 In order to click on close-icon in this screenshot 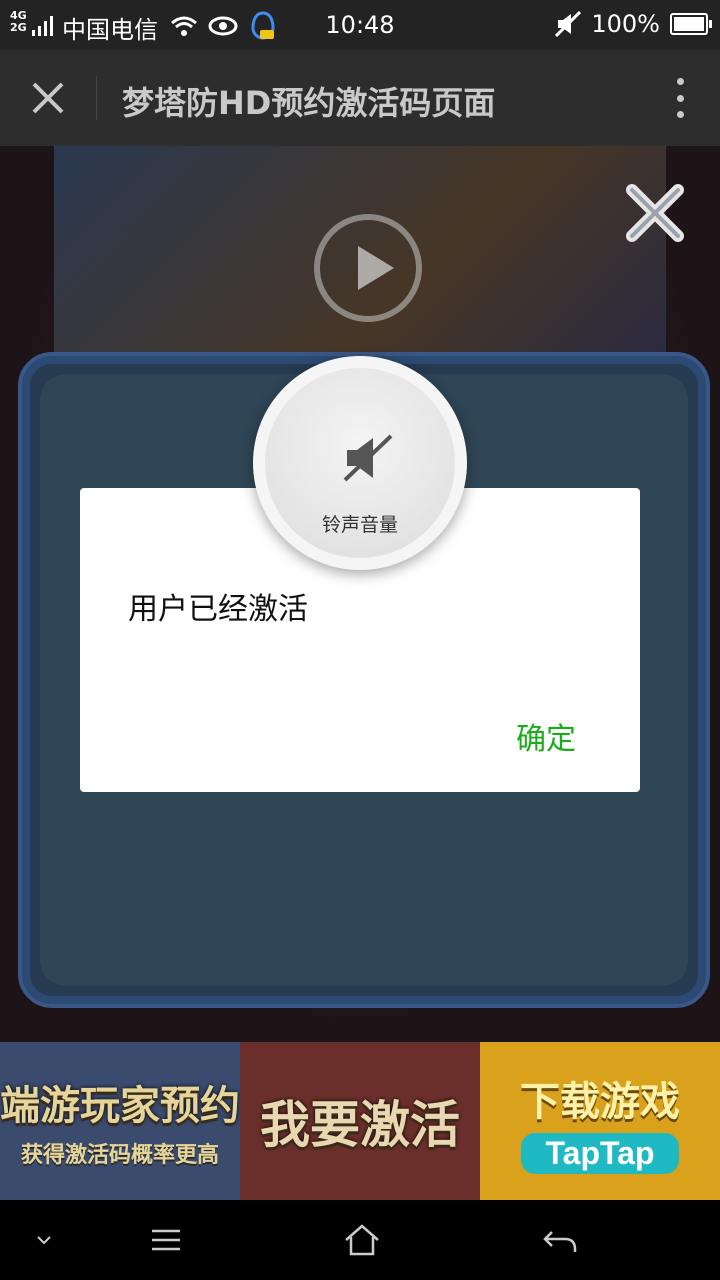, I will do `click(48, 98)`.